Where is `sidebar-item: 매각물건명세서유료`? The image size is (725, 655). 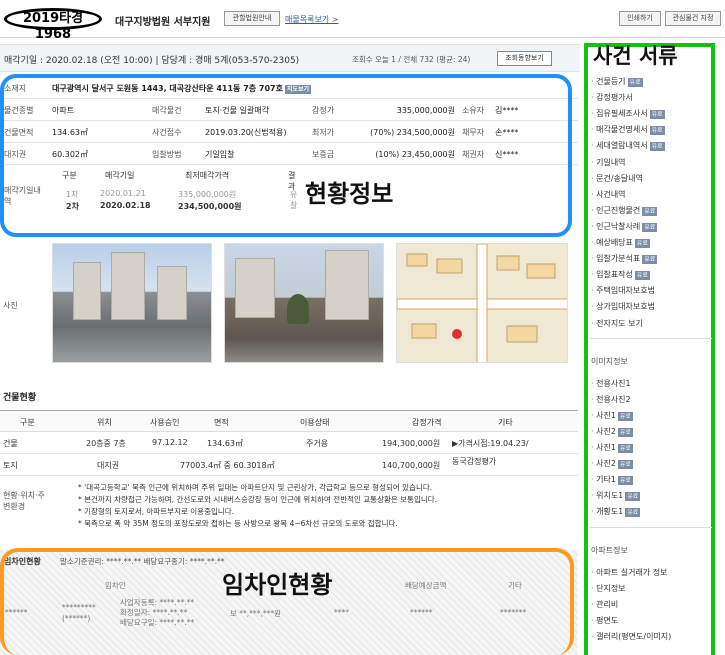 sidebar-item: 매각물건명세서유료 is located at coordinates (628, 130).